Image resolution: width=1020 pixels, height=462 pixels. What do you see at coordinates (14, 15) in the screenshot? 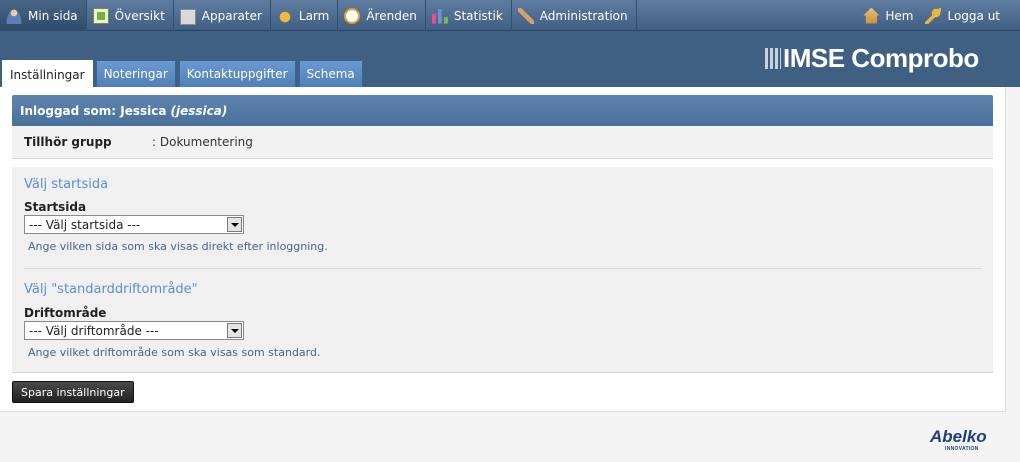
I see `user-icon` at bounding box center [14, 15].